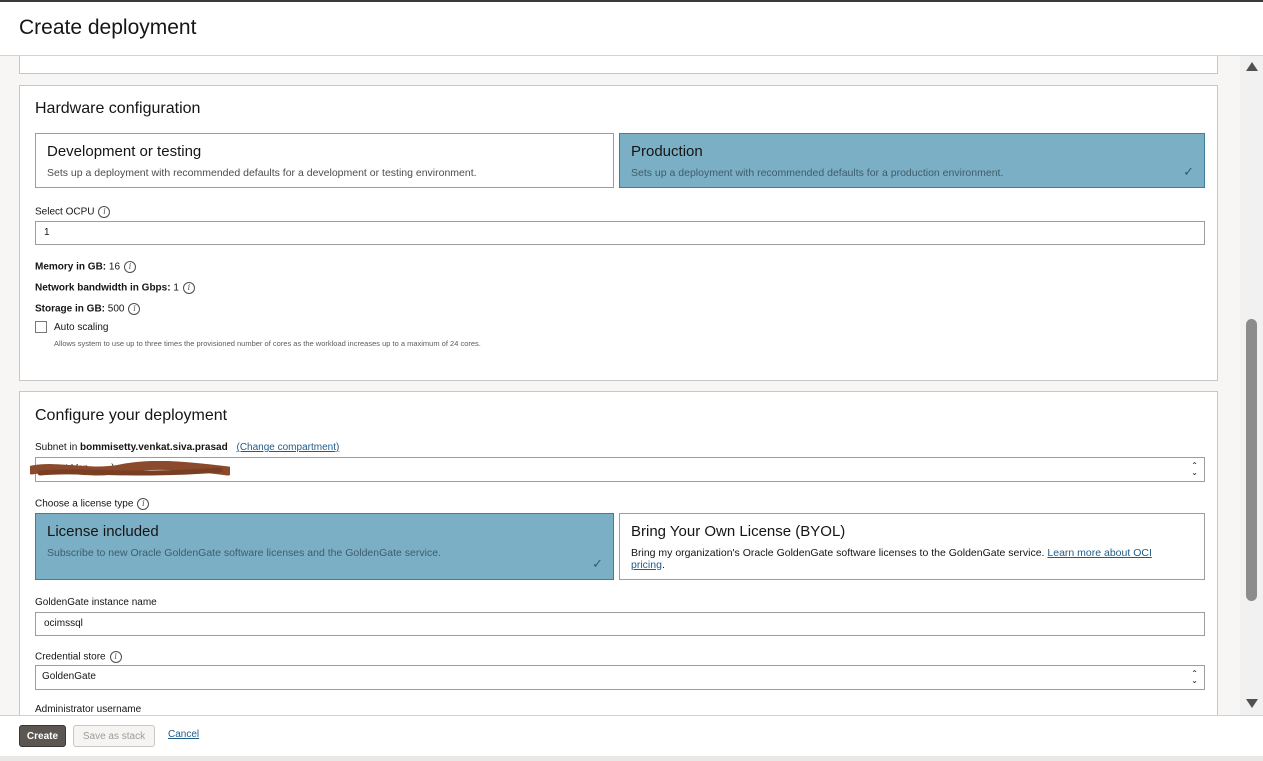 The width and height of the screenshot is (1263, 761). What do you see at coordinates (114, 736) in the screenshot?
I see `save-as-stack-button: Save as stack` at bounding box center [114, 736].